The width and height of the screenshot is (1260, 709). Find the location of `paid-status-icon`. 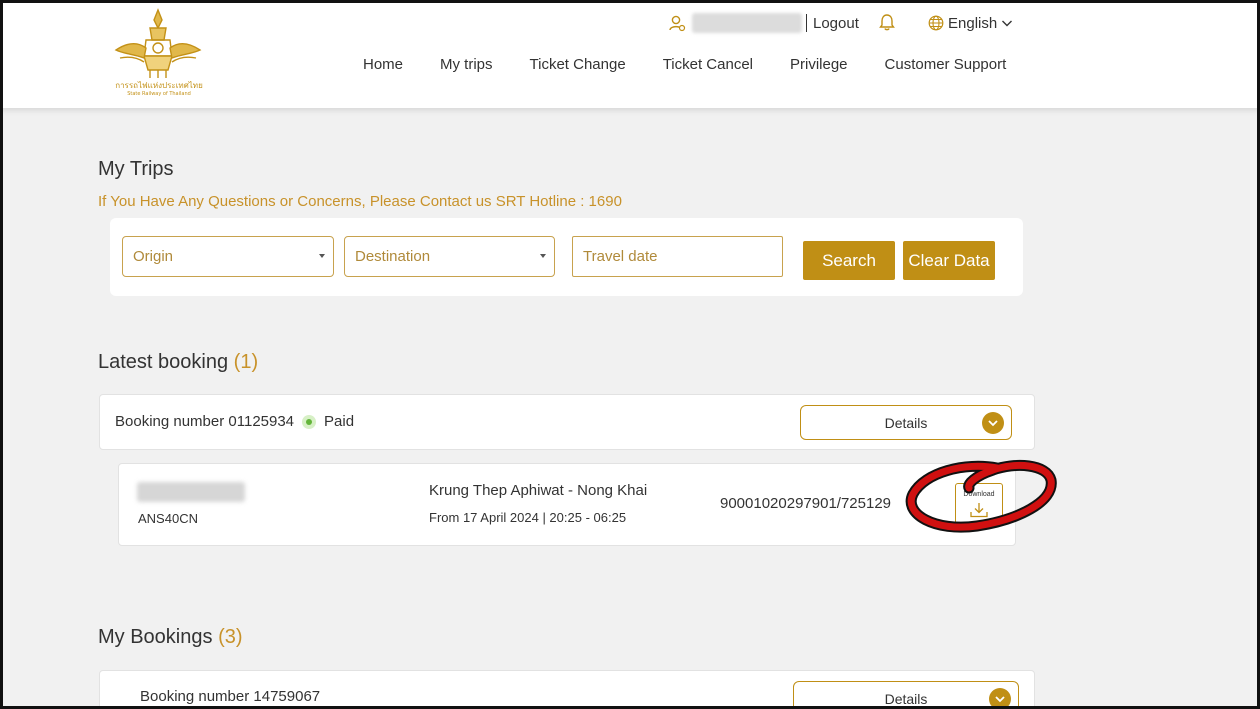

paid-status-icon is located at coordinates (309, 421).